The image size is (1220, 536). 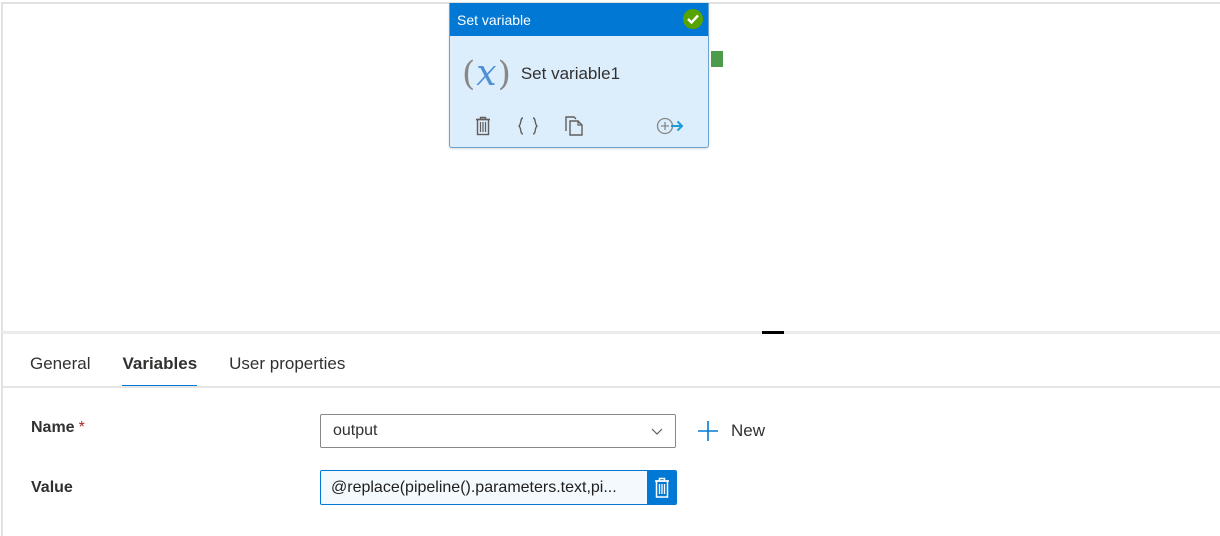 What do you see at coordinates (708, 431) in the screenshot?
I see `plus-icon` at bounding box center [708, 431].